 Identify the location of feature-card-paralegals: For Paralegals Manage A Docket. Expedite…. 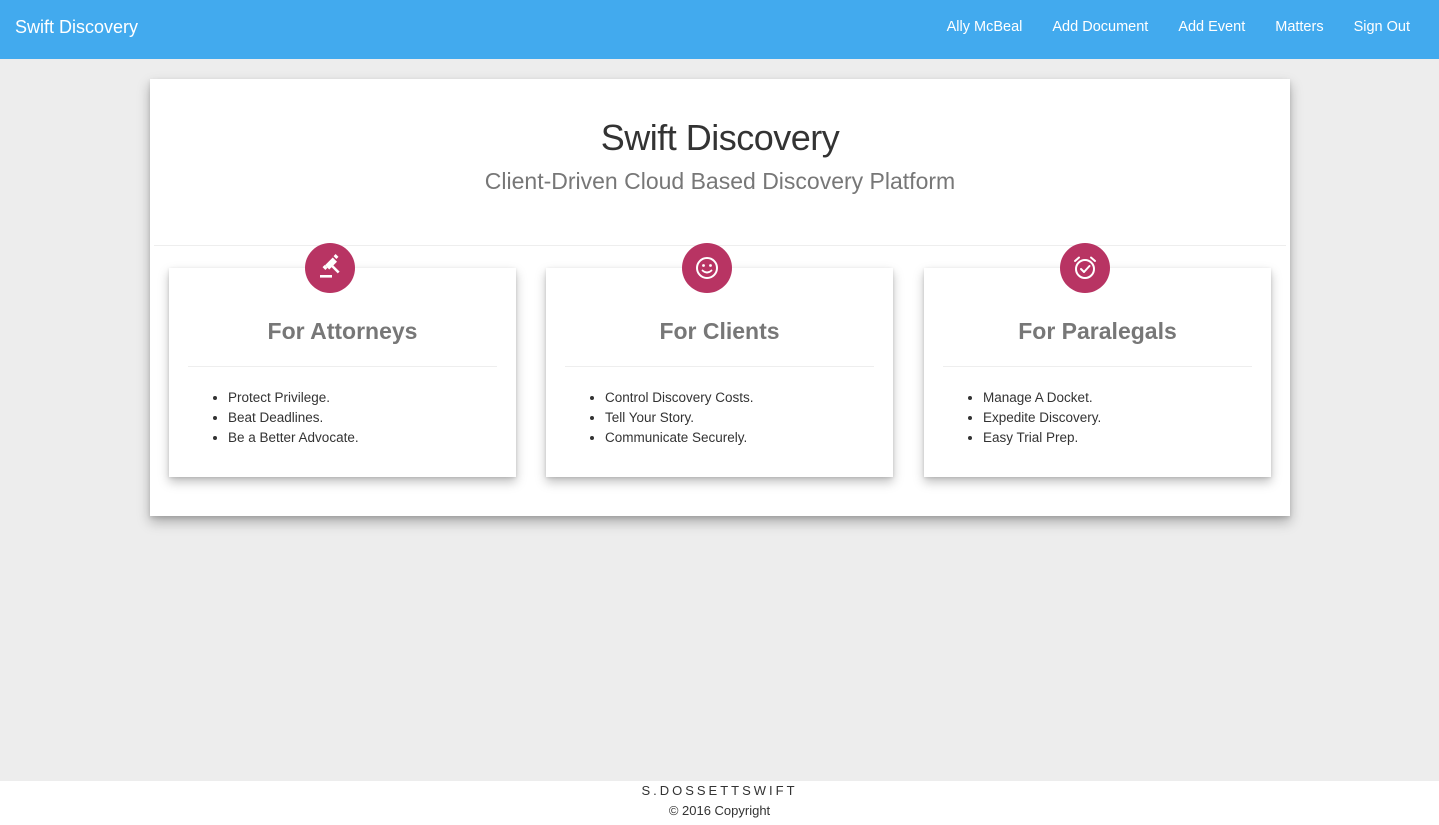
(1097, 360).